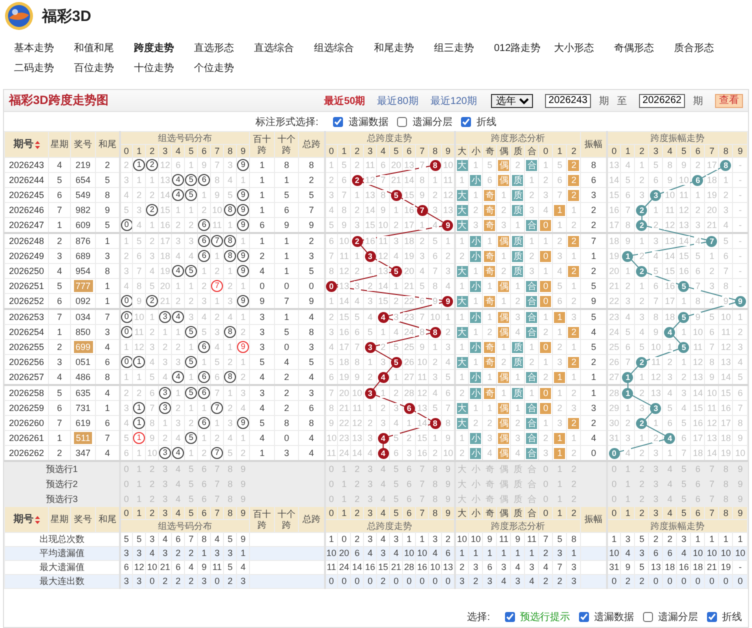  Describe the element at coordinates (94, 48) in the screenshot. I see `nav-link: 和值和尾` at that location.